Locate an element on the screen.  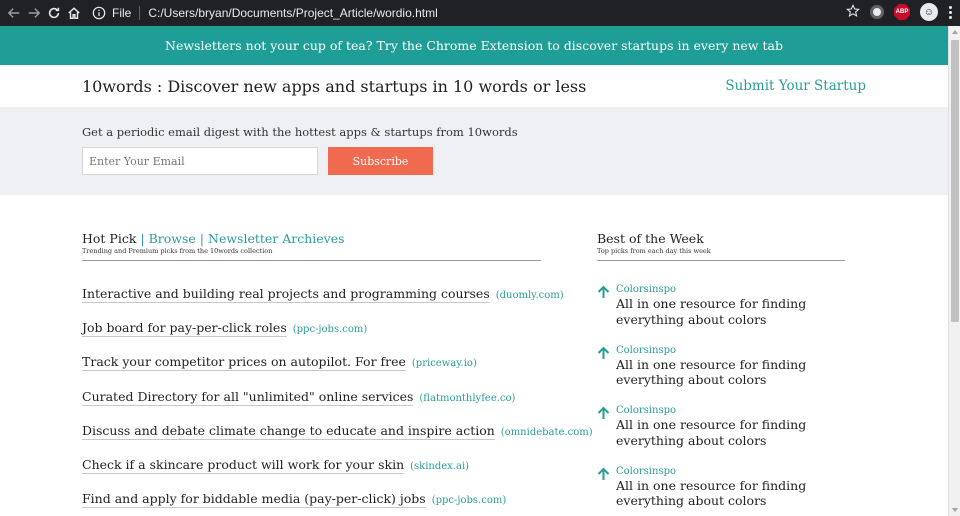
tab-browse: Browse is located at coordinates (172, 238).